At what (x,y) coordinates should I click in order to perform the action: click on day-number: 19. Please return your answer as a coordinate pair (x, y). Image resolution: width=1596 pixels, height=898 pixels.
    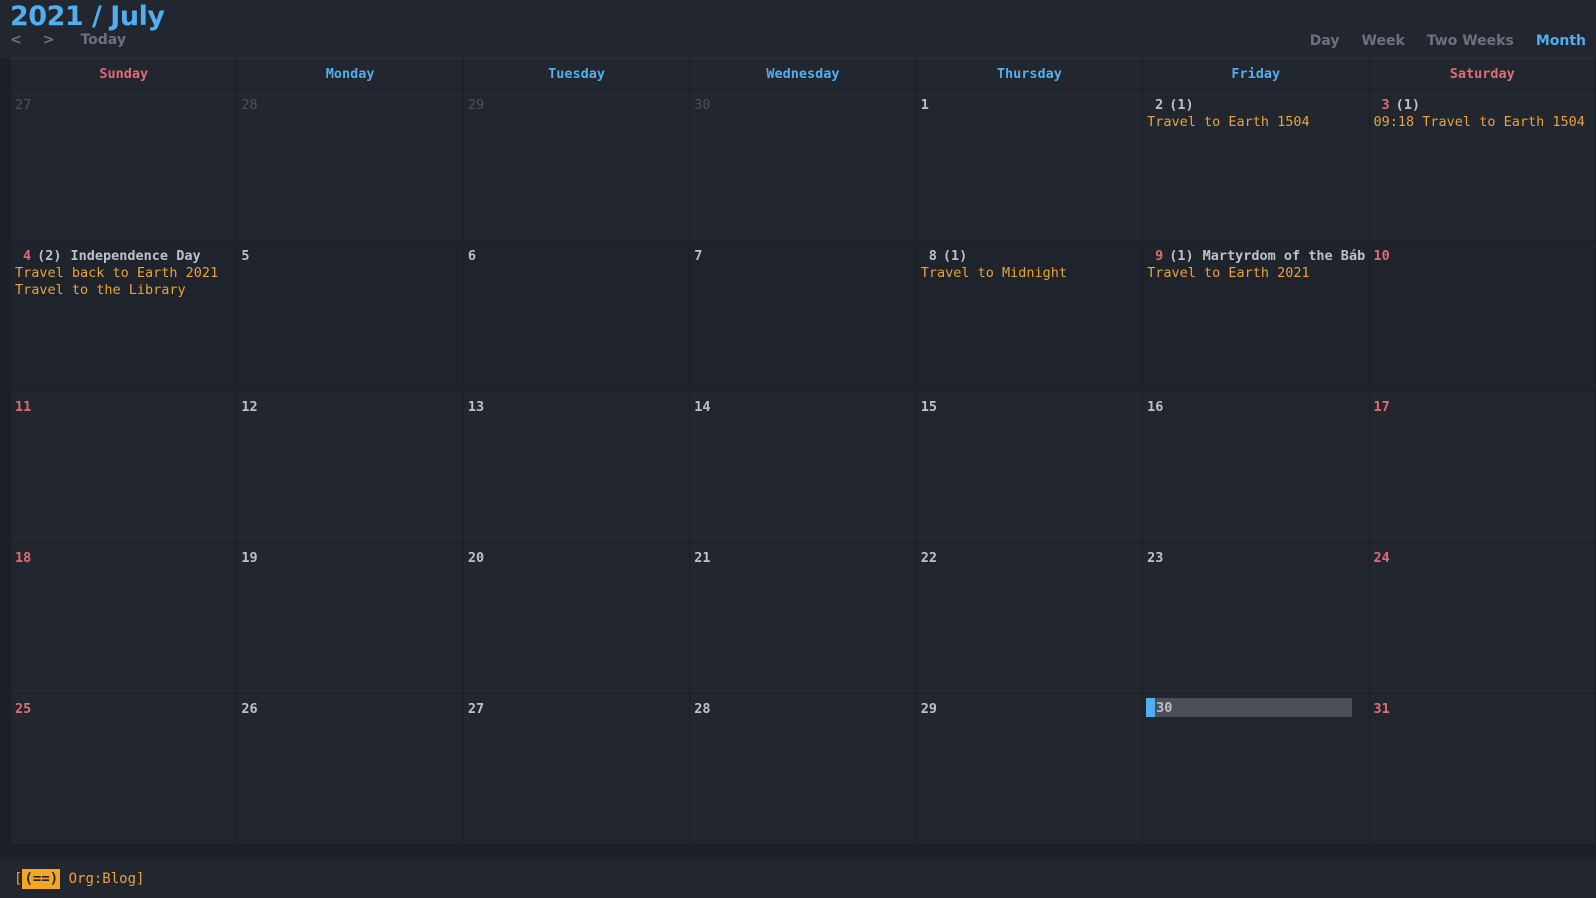
    Looking at the image, I should click on (249, 558).